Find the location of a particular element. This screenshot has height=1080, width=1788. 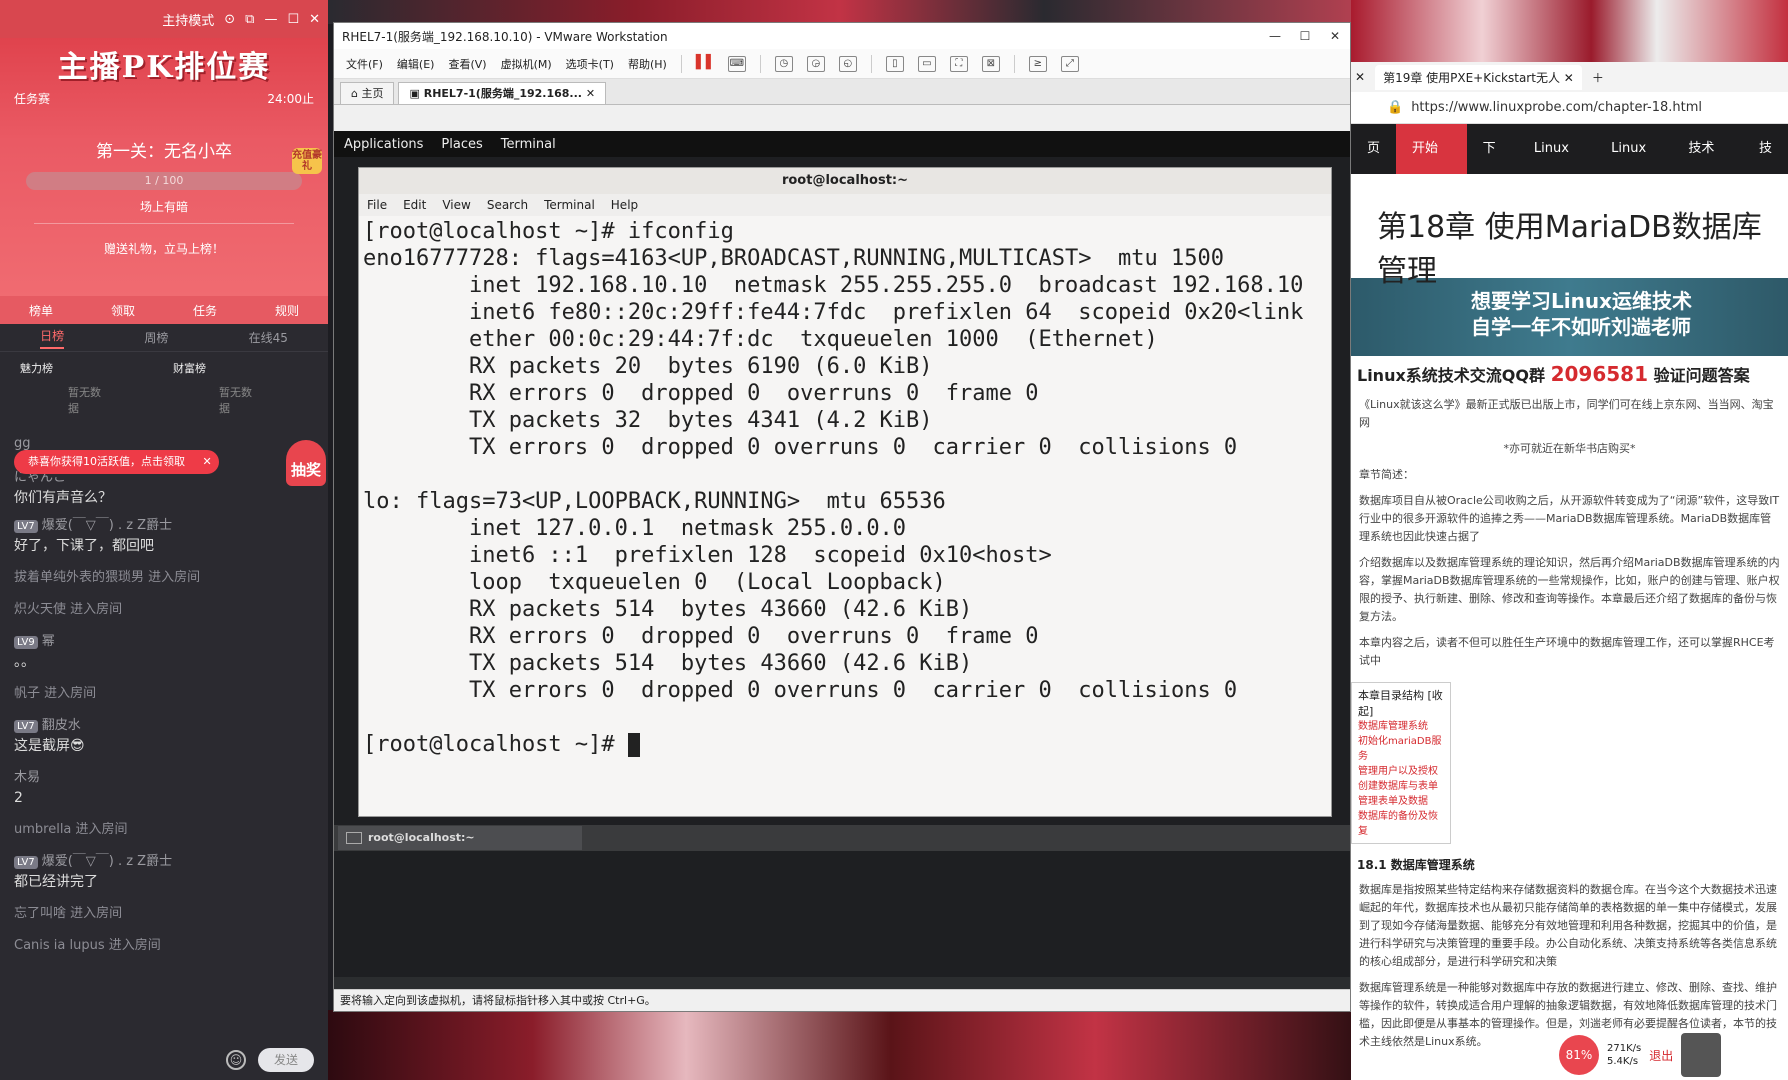

nav-item-books: Linux书籍 is located at coordinates (1633, 165).